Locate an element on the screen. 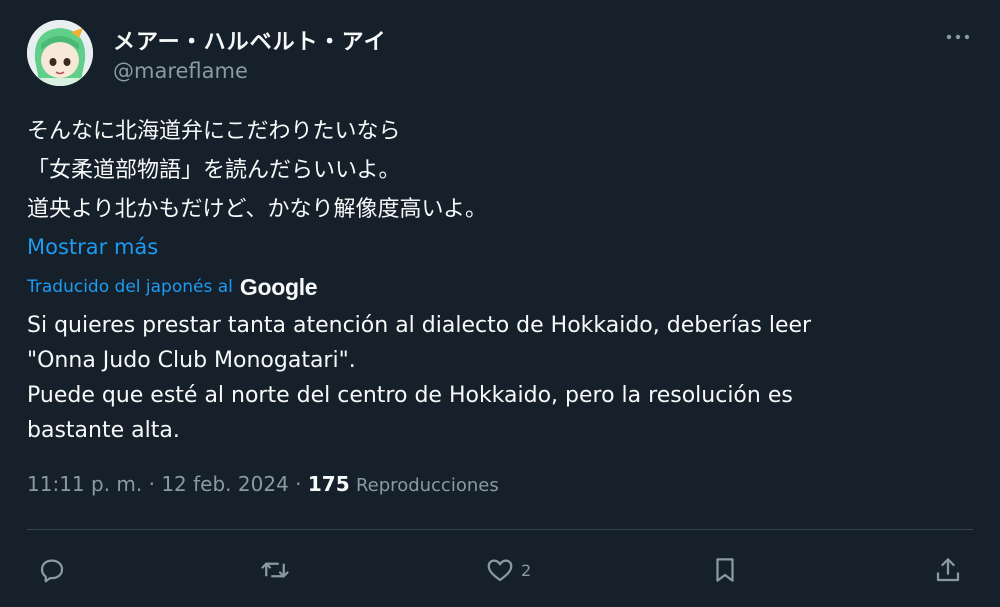  like-button: 2 is located at coordinates (508, 570).